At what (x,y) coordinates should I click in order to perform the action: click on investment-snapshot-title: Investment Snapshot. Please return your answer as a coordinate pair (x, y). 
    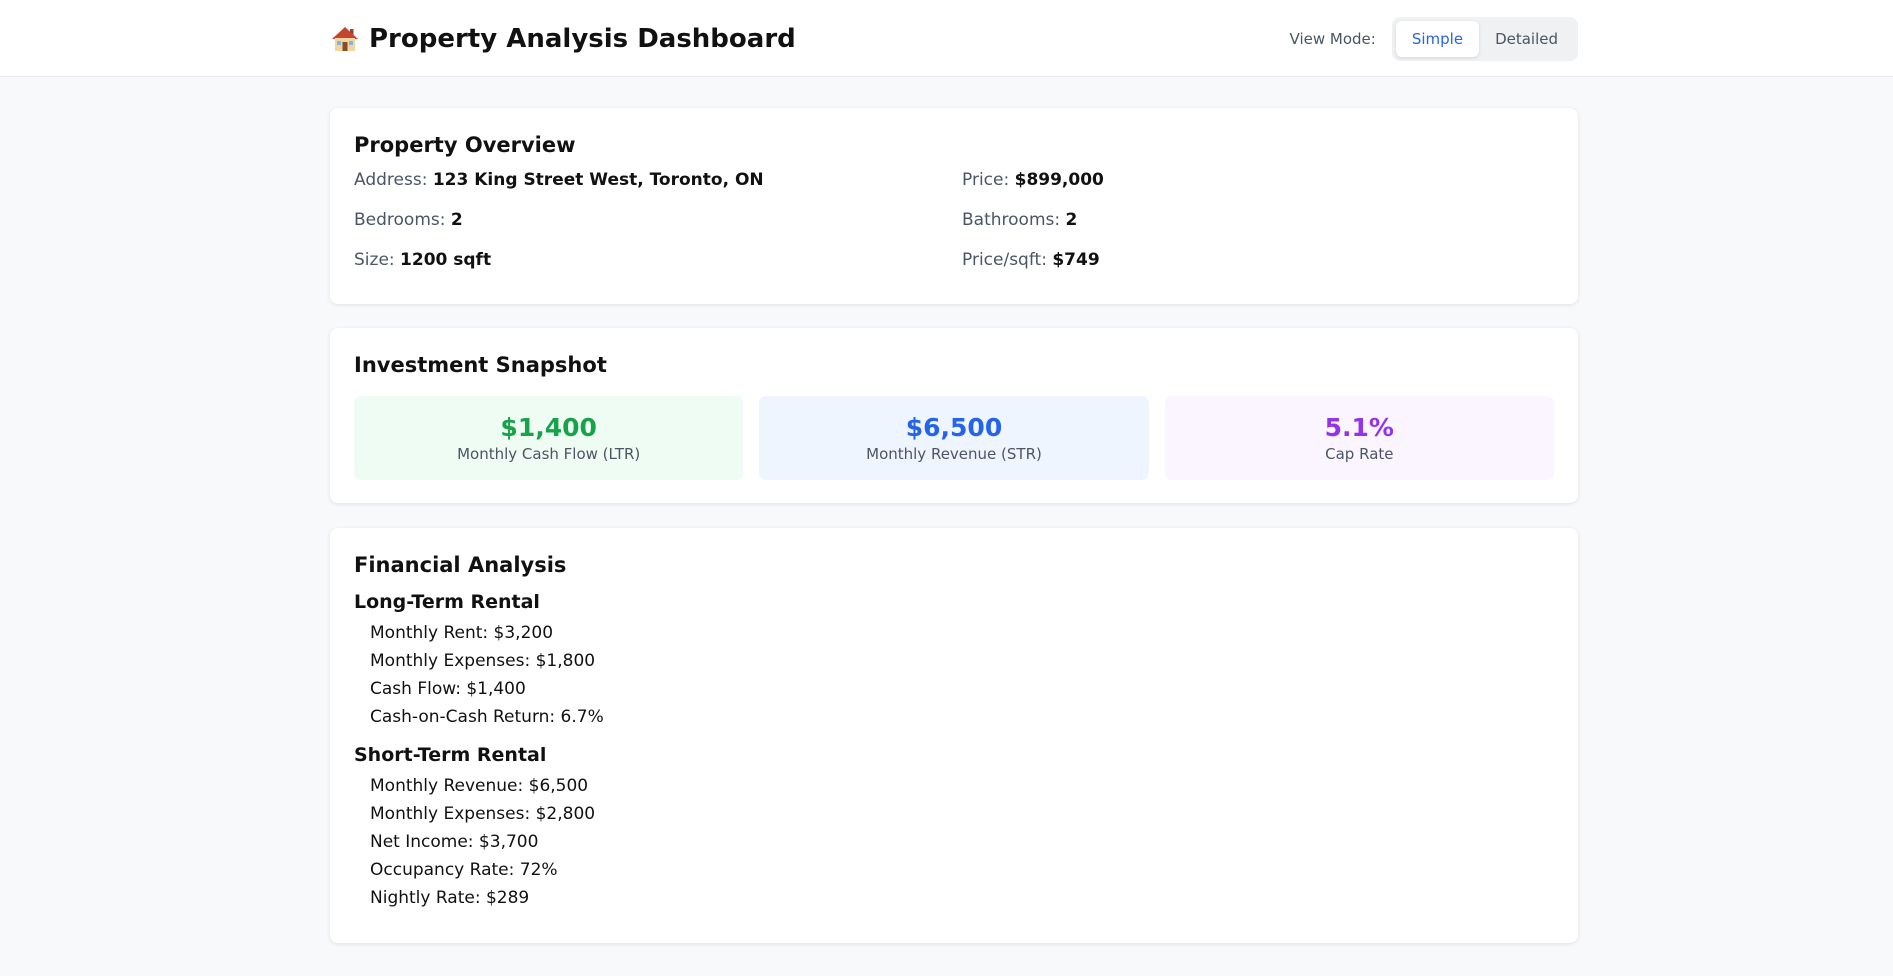
    Looking at the image, I should click on (480, 365).